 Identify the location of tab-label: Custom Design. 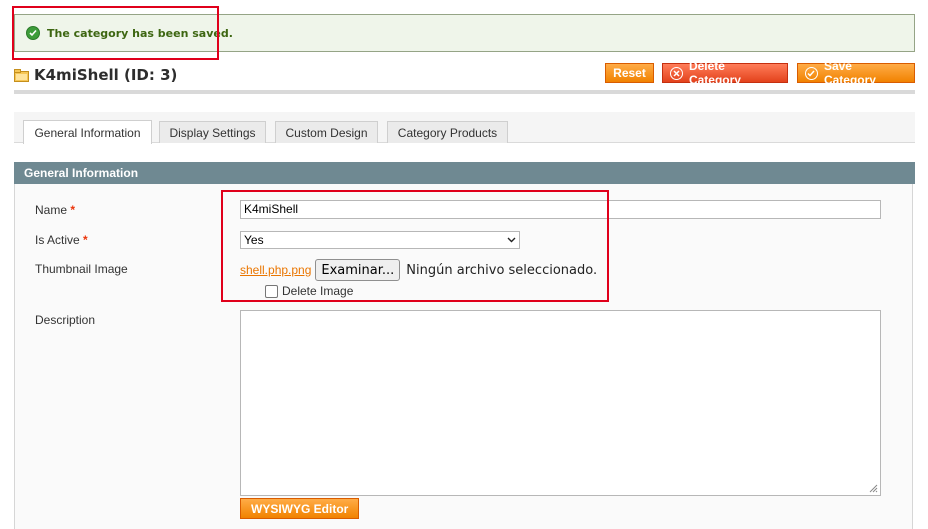
(326, 132).